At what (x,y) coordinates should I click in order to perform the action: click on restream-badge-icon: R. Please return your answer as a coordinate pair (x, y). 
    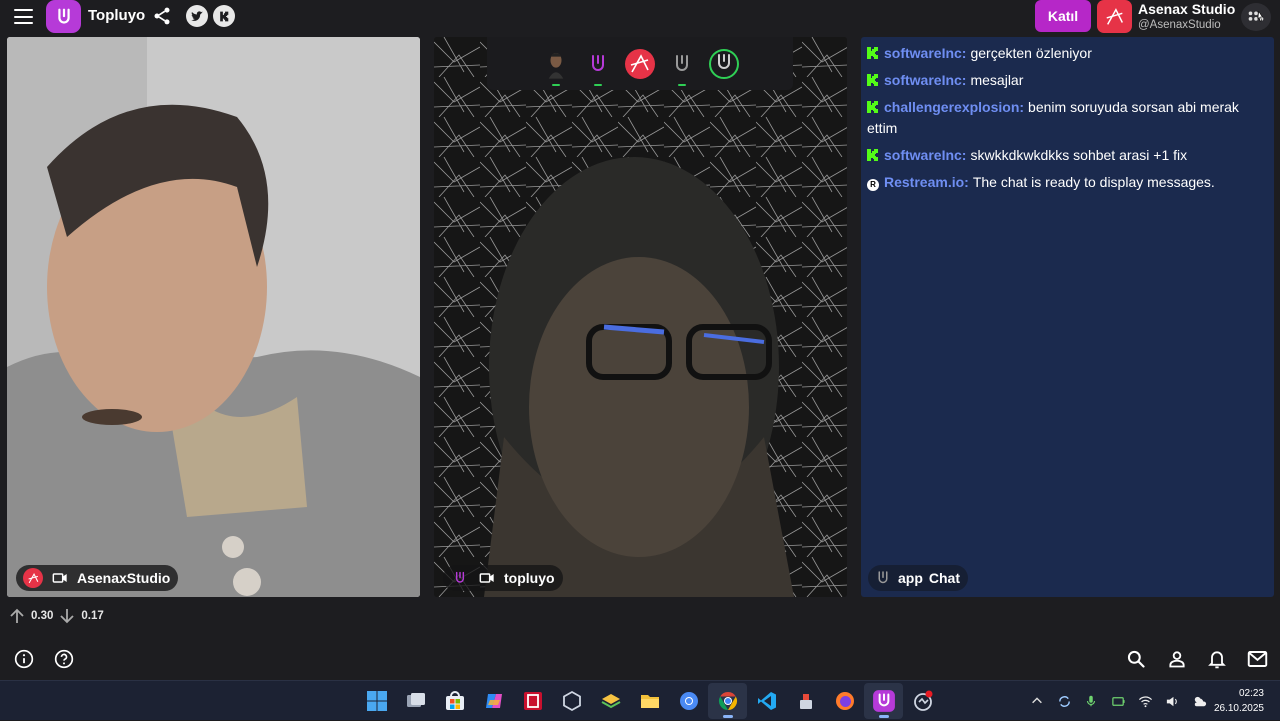
    Looking at the image, I should click on (873, 184).